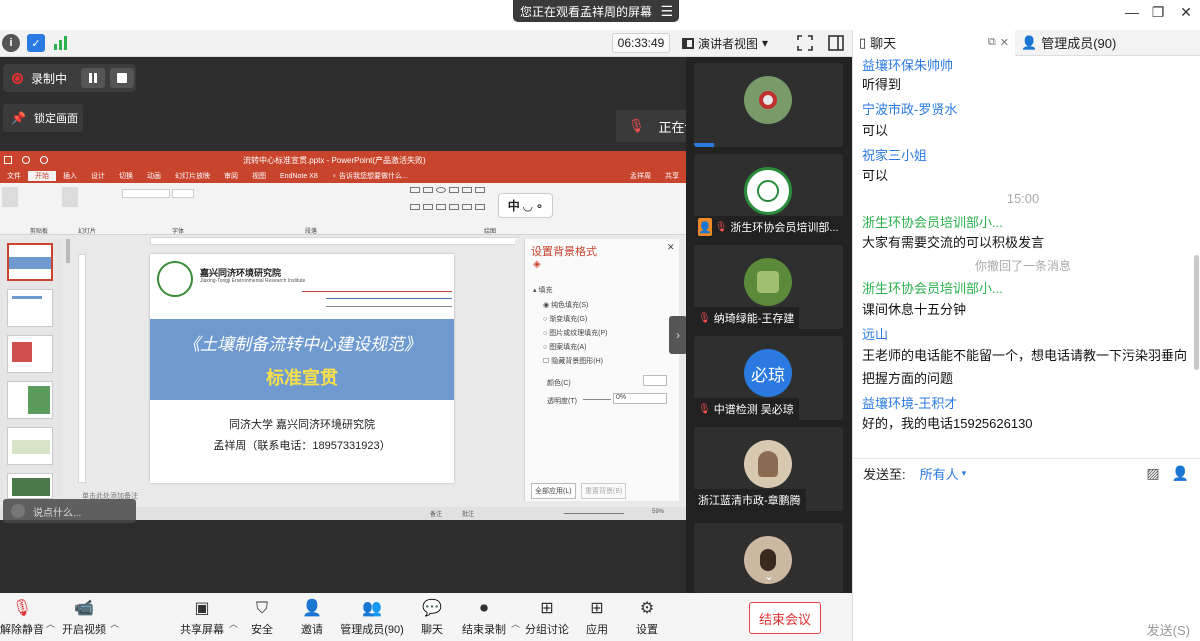 The image size is (1200, 641). I want to click on ppt-share: 共享, so click(672, 176).